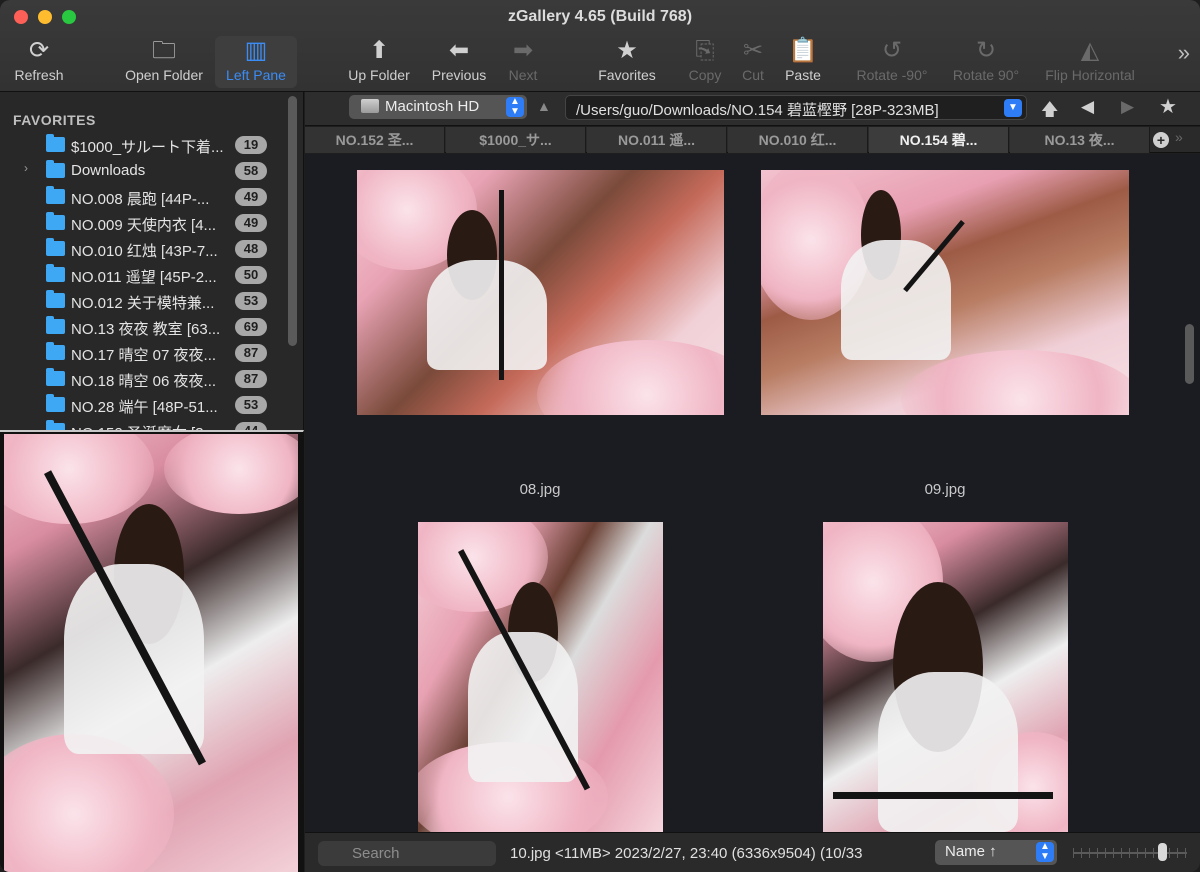  What do you see at coordinates (251, 426) in the screenshot?
I see `favorite-count-badge: 44` at bounding box center [251, 426].